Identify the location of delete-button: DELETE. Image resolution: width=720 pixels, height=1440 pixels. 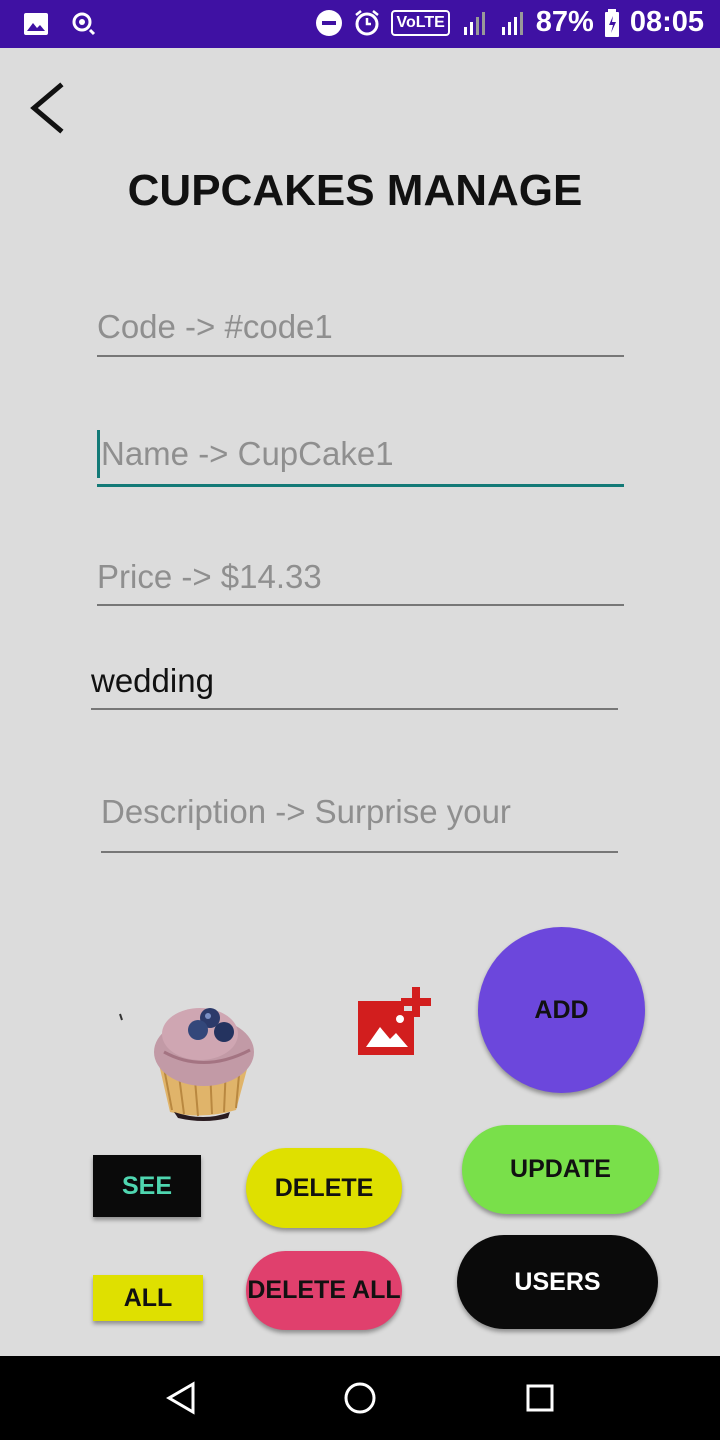
(324, 1188).